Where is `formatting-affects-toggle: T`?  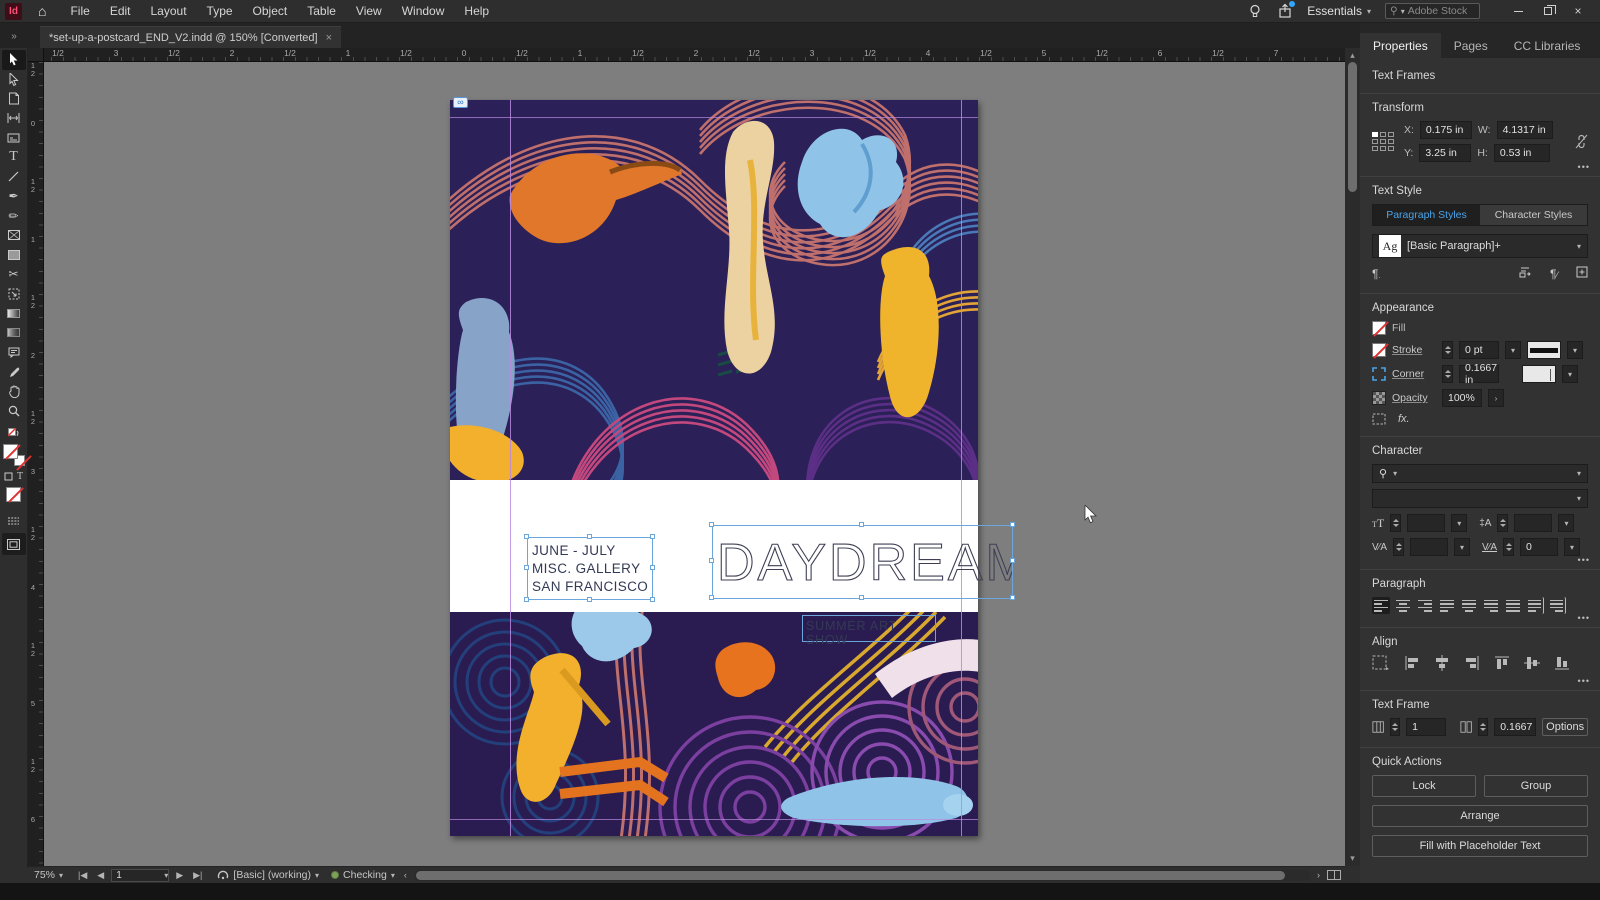
formatting-affects-toggle: T is located at coordinates (14, 476).